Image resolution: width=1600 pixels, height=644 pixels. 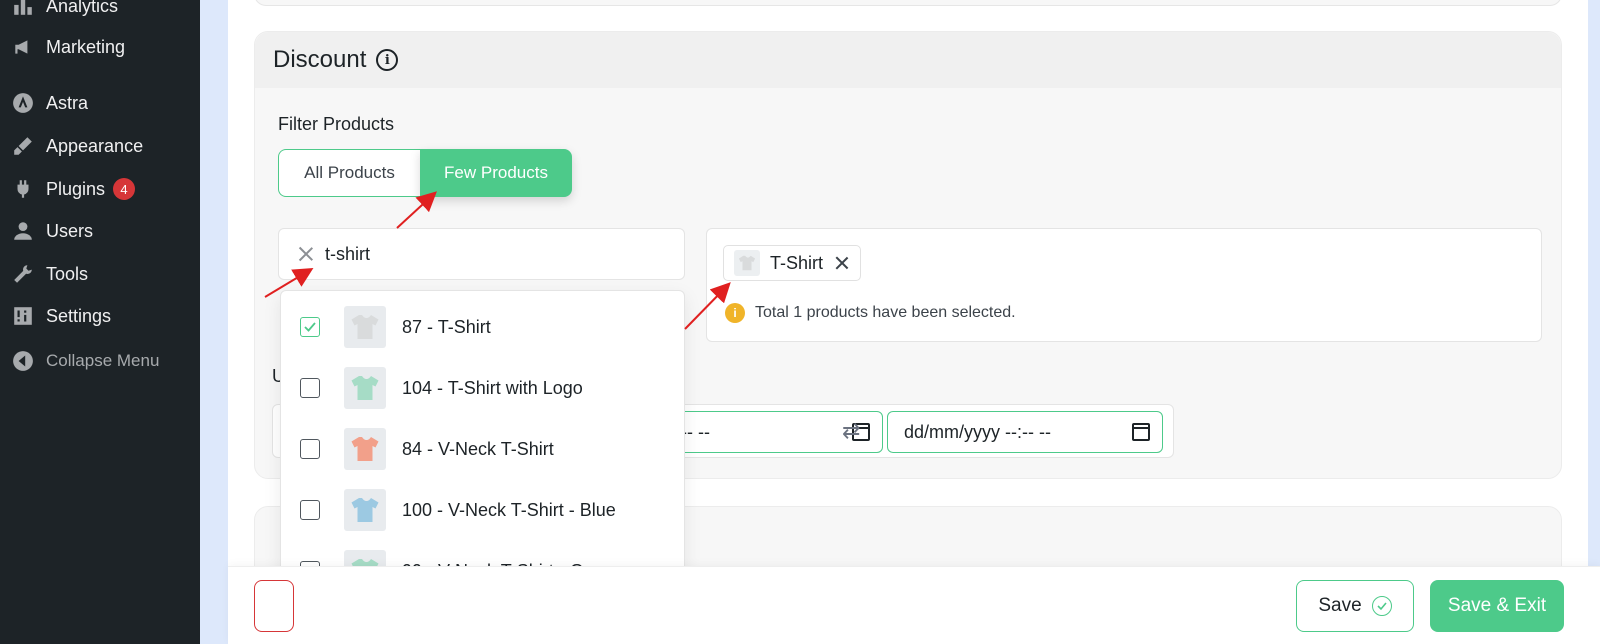 I want to click on collapse-icon, so click(x=23, y=361).